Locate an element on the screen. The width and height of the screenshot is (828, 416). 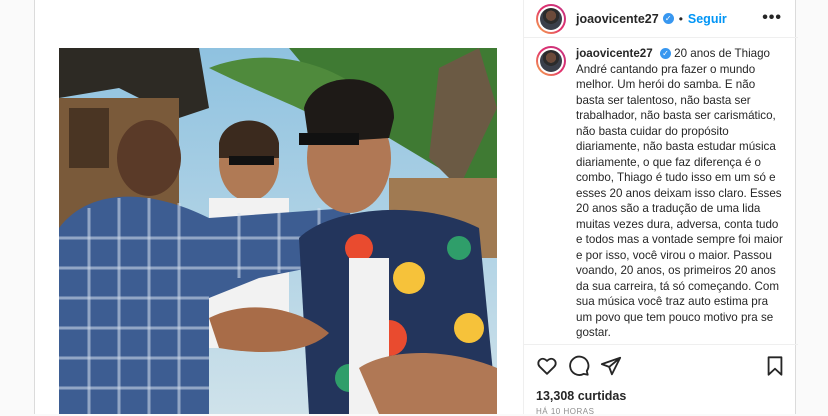
caption-username: joaovicente27 is located at coordinates (614, 53).